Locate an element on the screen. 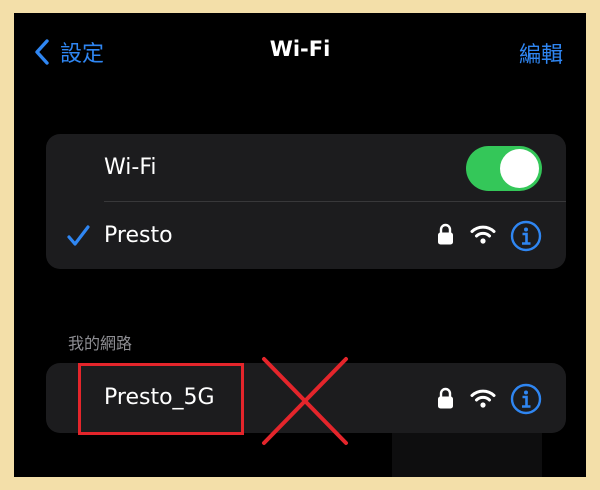  toggle-knob is located at coordinates (519, 168).